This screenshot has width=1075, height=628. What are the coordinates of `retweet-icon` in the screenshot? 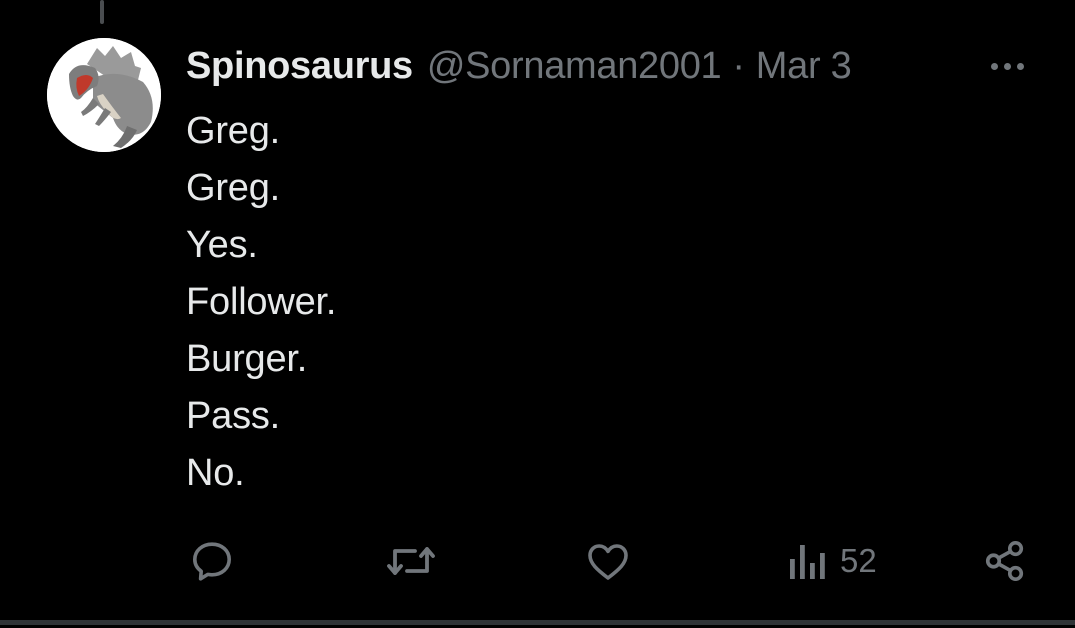 It's located at (411, 561).